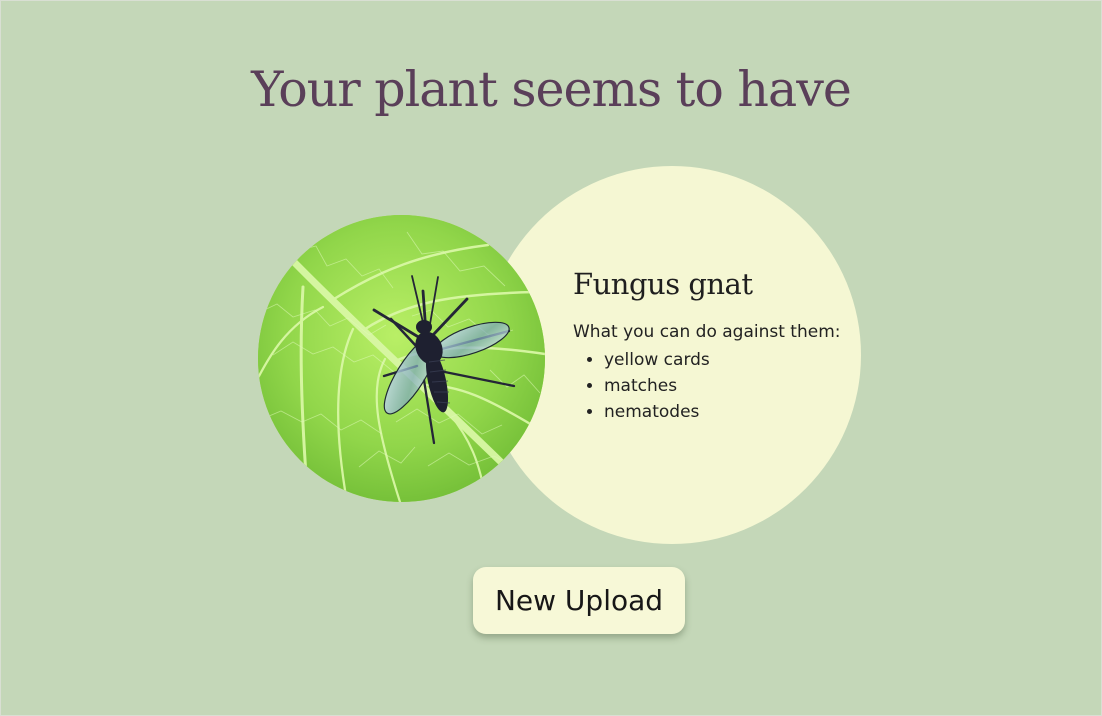 This screenshot has width=1102, height=716. What do you see at coordinates (657, 360) in the screenshot?
I see `remedy-item: yellow cards` at bounding box center [657, 360].